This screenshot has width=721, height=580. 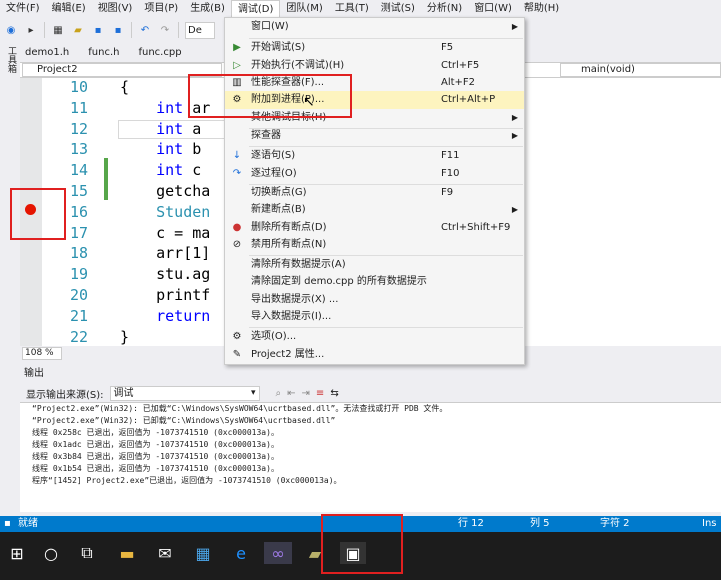 I want to click on status-row: 行 12, so click(x=471, y=523).